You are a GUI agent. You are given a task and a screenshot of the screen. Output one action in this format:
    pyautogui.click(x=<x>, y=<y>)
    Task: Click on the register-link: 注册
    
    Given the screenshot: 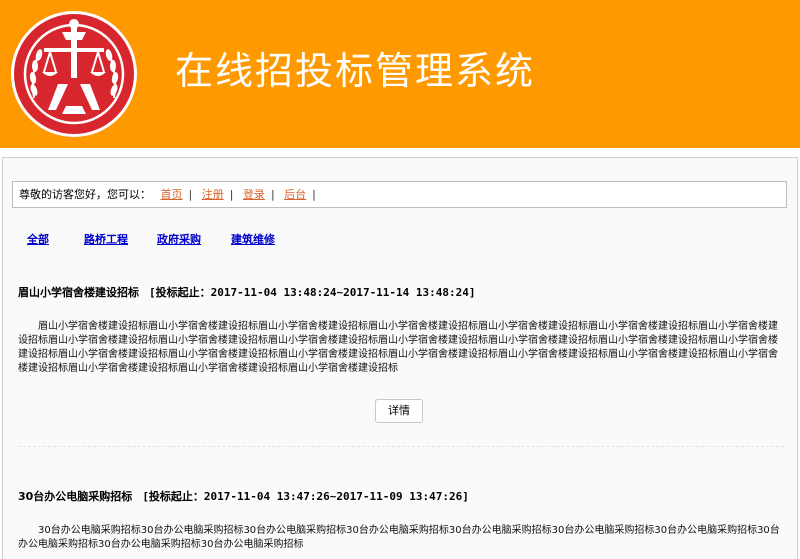 What is the action you would take?
    pyautogui.click(x=213, y=194)
    